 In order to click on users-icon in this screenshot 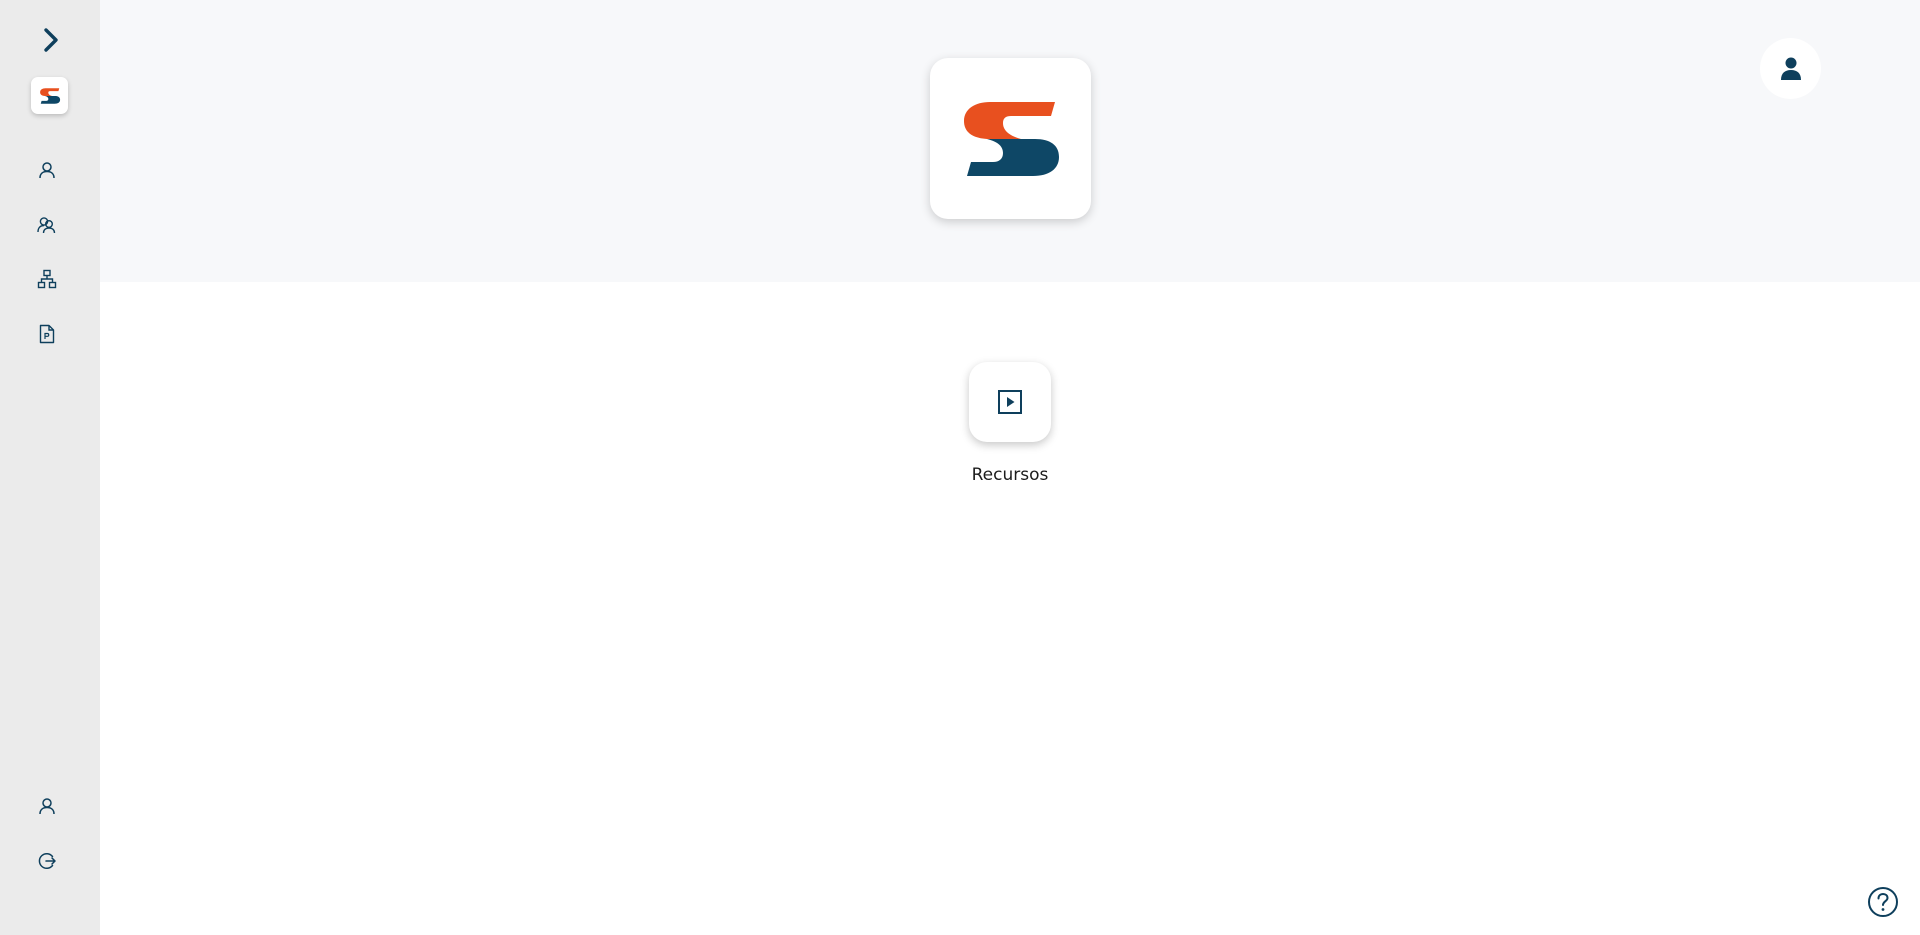, I will do `click(46, 225)`.